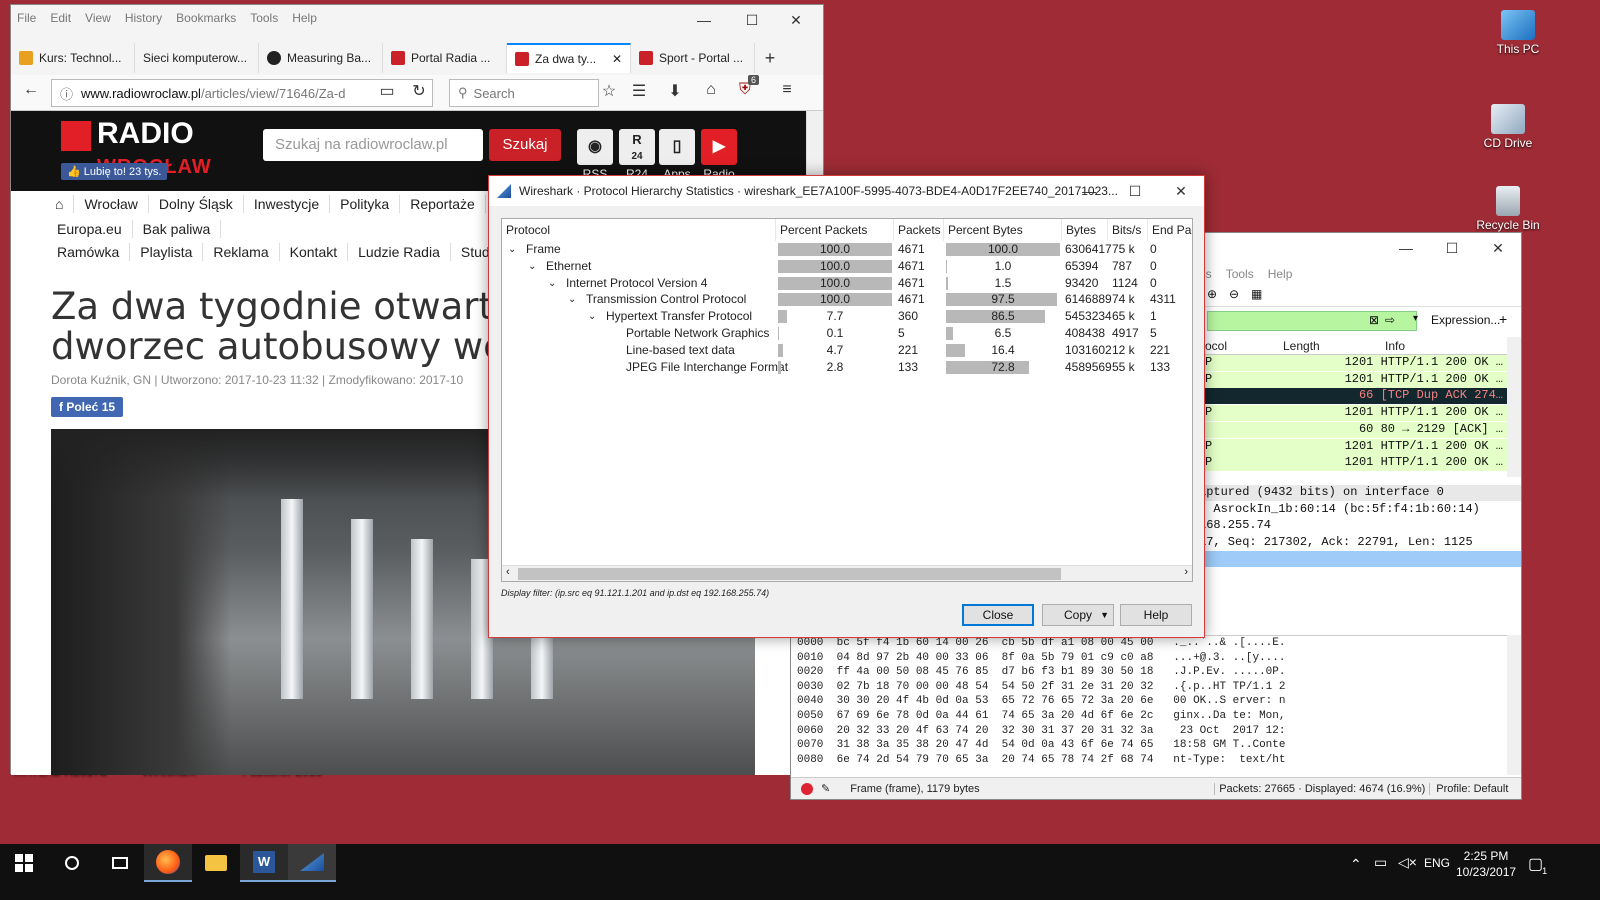 Image resolution: width=1600 pixels, height=900 pixels. Describe the element at coordinates (595, 155) in the screenshot. I see `rss-button: ◉ RSS` at that location.